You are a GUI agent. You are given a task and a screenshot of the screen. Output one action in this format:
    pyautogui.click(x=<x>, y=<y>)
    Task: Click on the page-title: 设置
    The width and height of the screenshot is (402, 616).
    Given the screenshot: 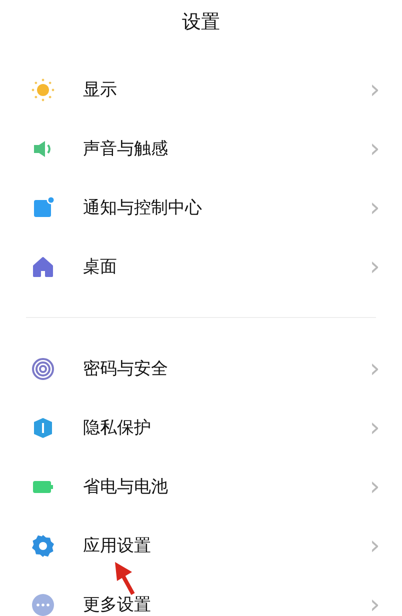 What is the action you would take?
    pyautogui.click(x=201, y=22)
    